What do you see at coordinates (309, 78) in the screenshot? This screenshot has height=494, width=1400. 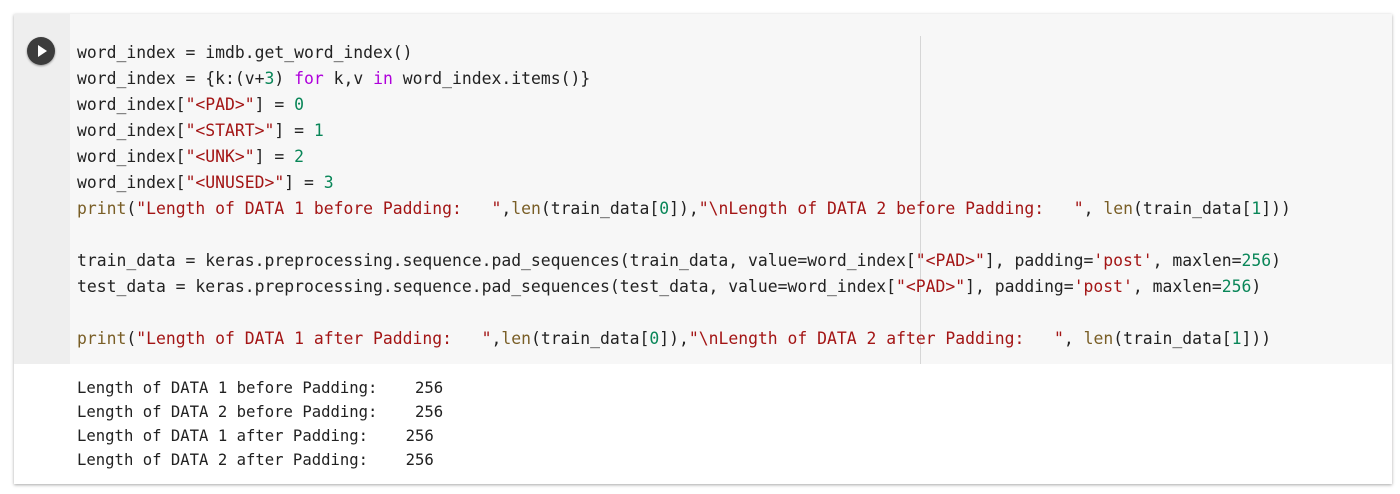 I see `code-token: for` at bounding box center [309, 78].